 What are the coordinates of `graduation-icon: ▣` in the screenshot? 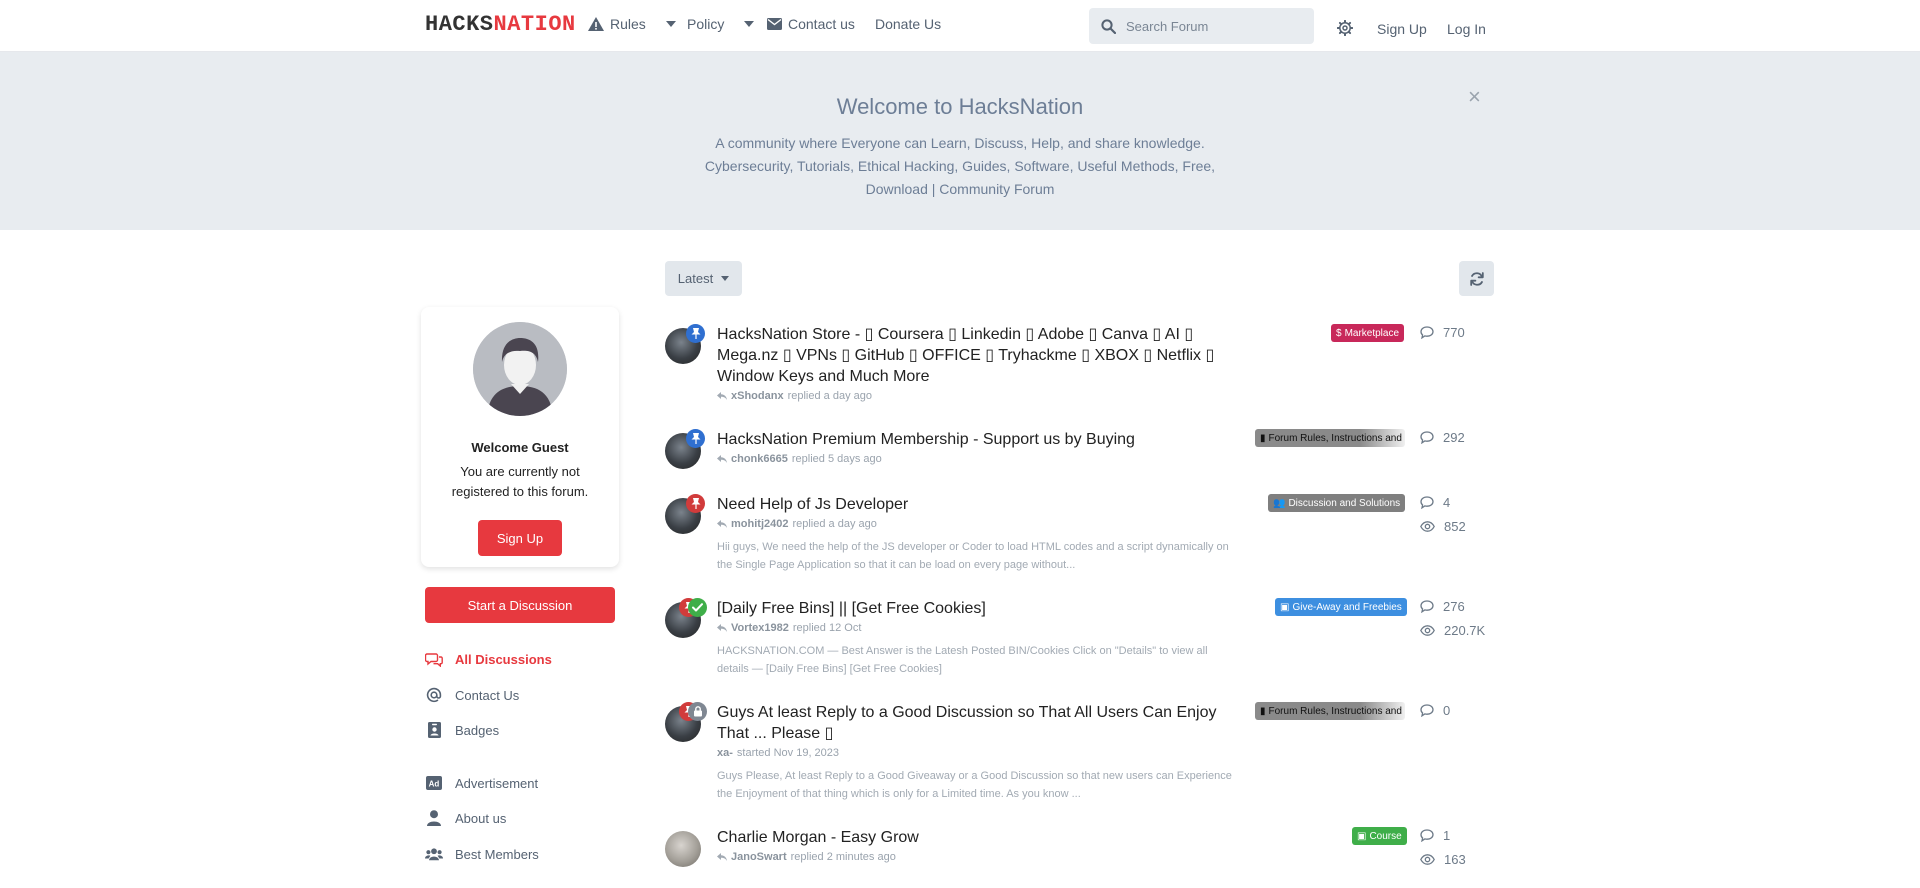 It's located at (1362, 836).